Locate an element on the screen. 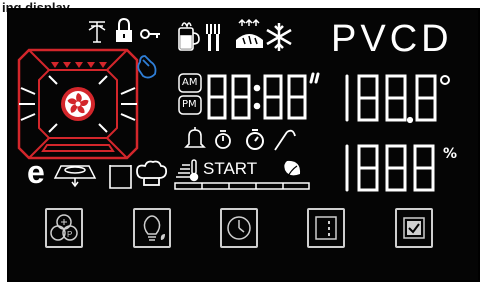  eco-icon: e is located at coordinates (36, 172).